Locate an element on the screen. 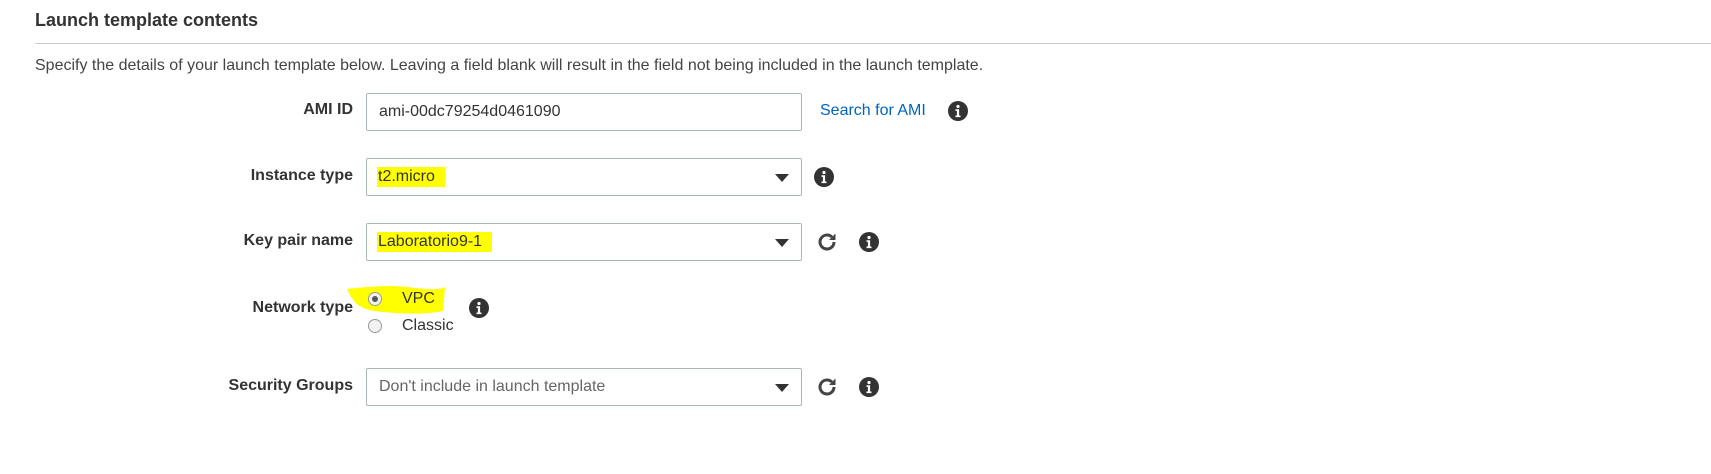  search-for-ami-link: Search for AMI is located at coordinates (873, 111).